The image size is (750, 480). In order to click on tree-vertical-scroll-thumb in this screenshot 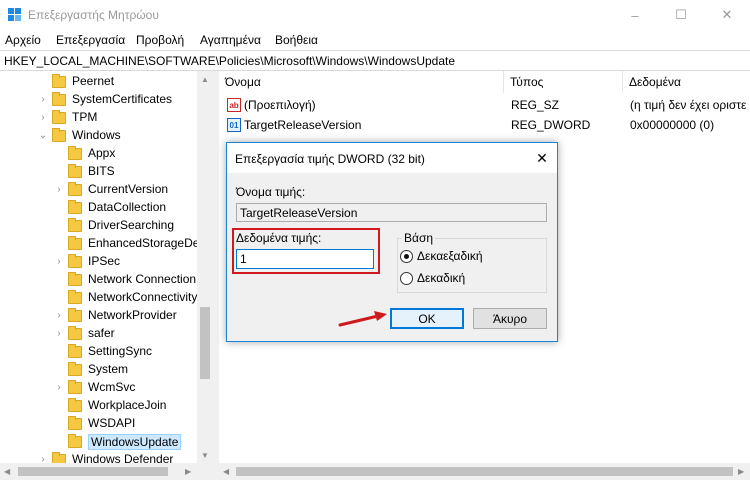, I will do `click(205, 343)`.